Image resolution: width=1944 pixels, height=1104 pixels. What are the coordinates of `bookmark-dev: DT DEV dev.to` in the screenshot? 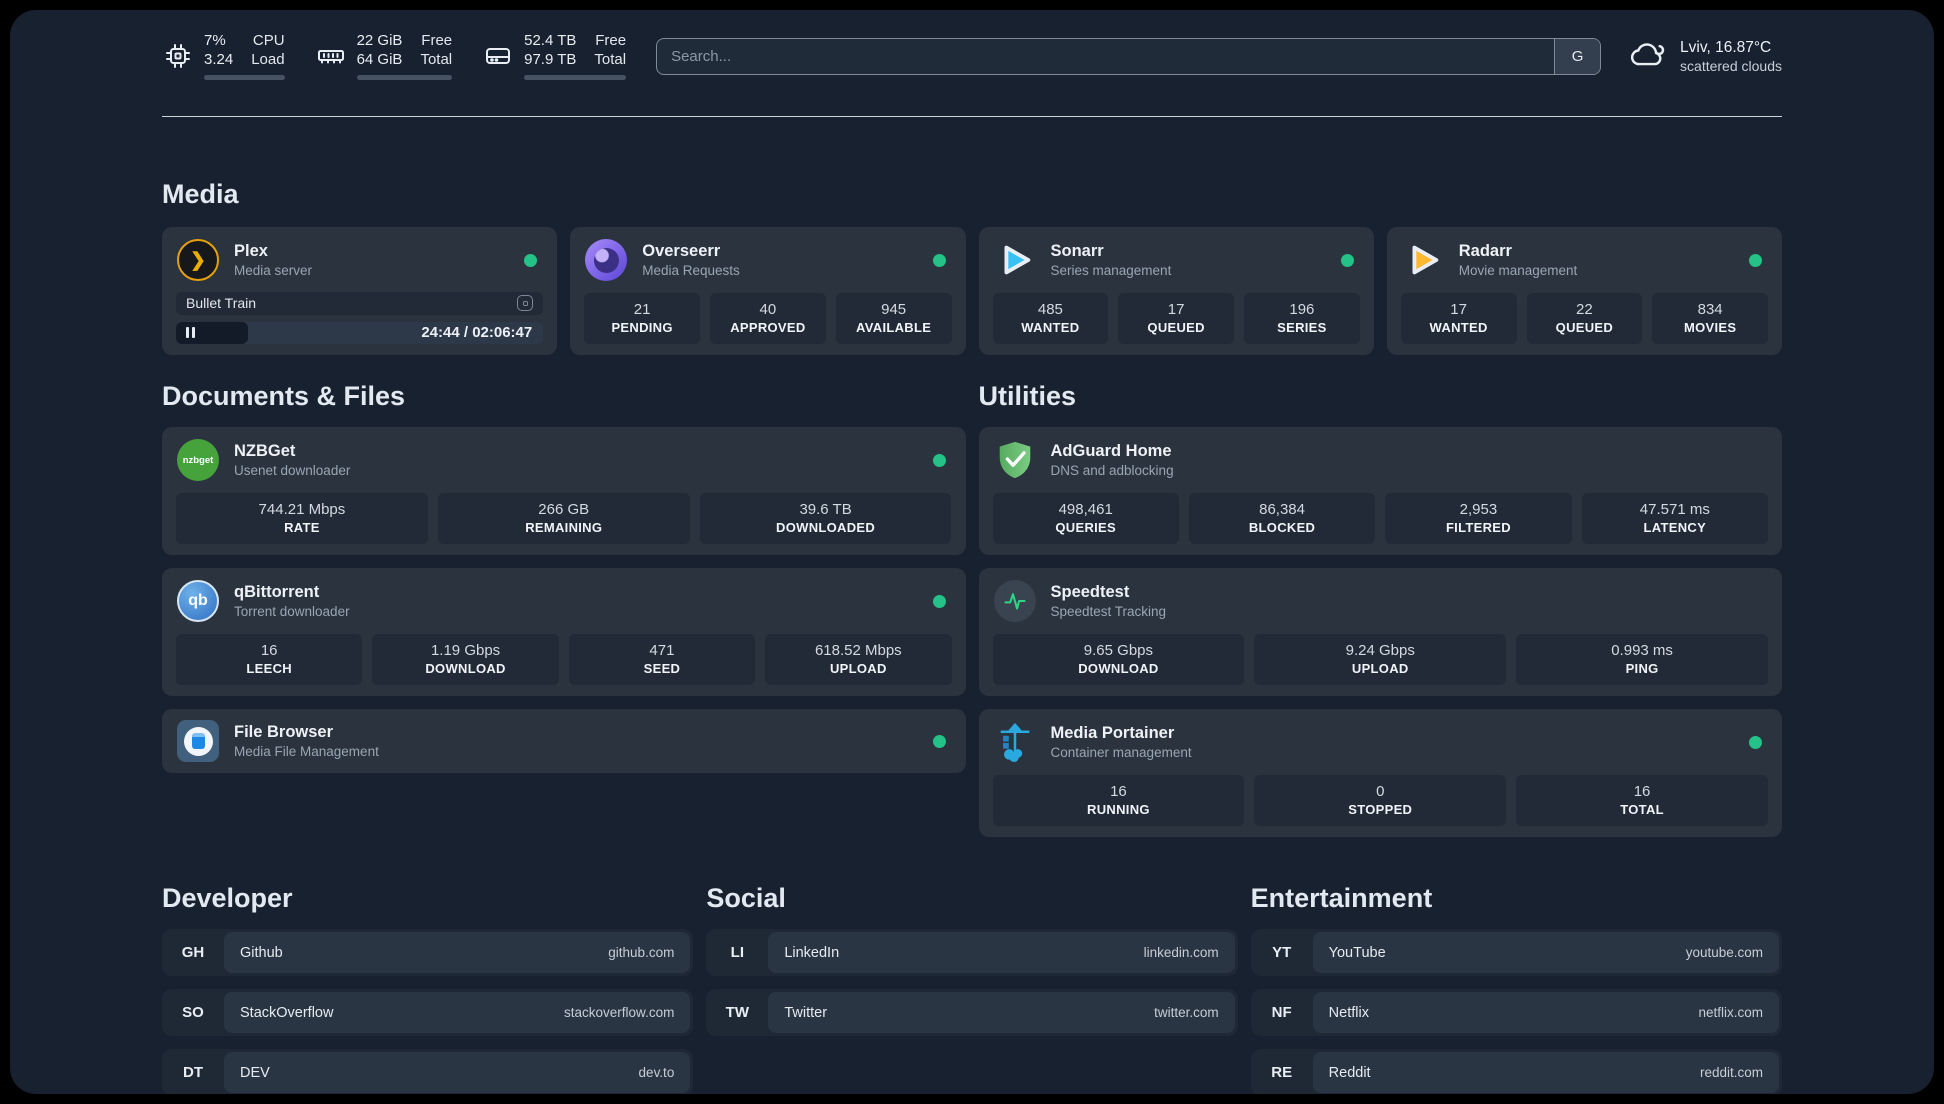 It's located at (428, 1071).